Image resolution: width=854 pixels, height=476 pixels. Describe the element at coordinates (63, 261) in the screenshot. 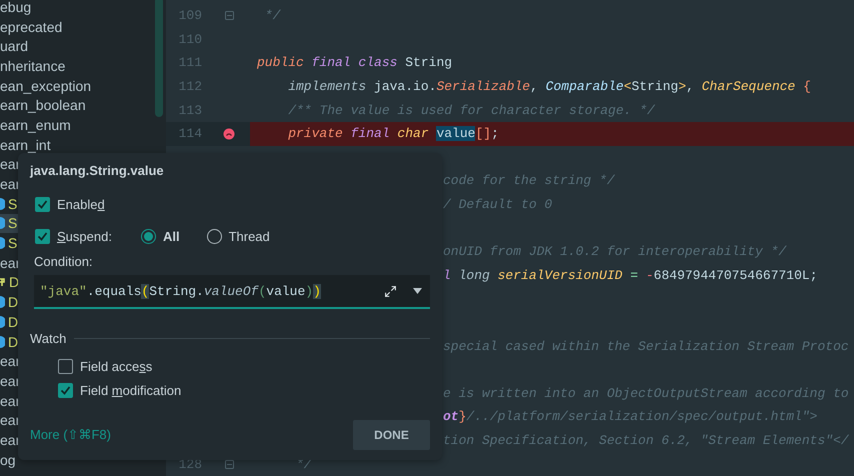

I see `condition-label: Condition:` at that location.